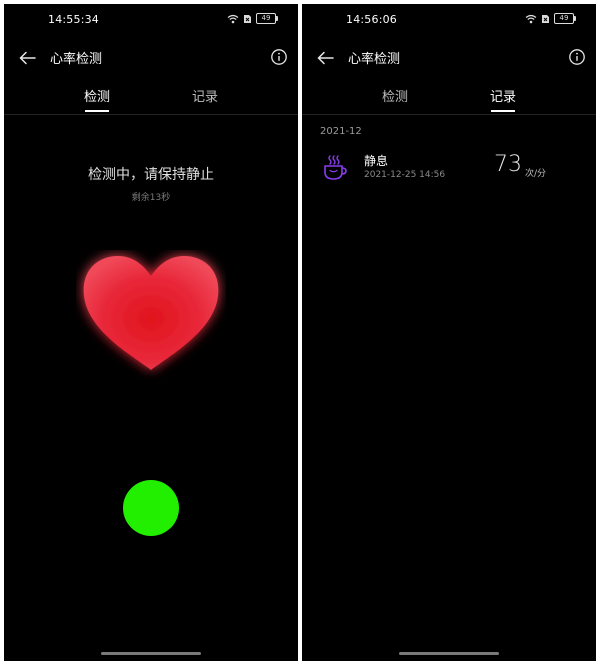 The image size is (600, 665). I want to click on status-bar: 14:56:06 49, so click(449, 20).